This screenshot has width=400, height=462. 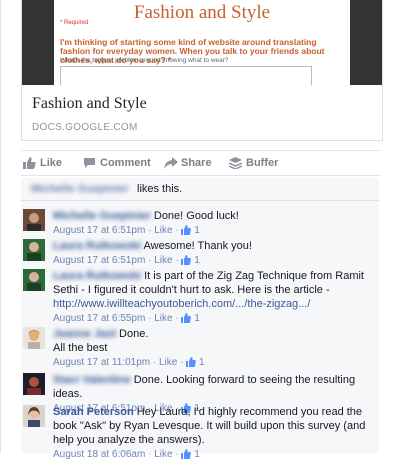 I want to click on likes-text: likes this., so click(x=160, y=189).